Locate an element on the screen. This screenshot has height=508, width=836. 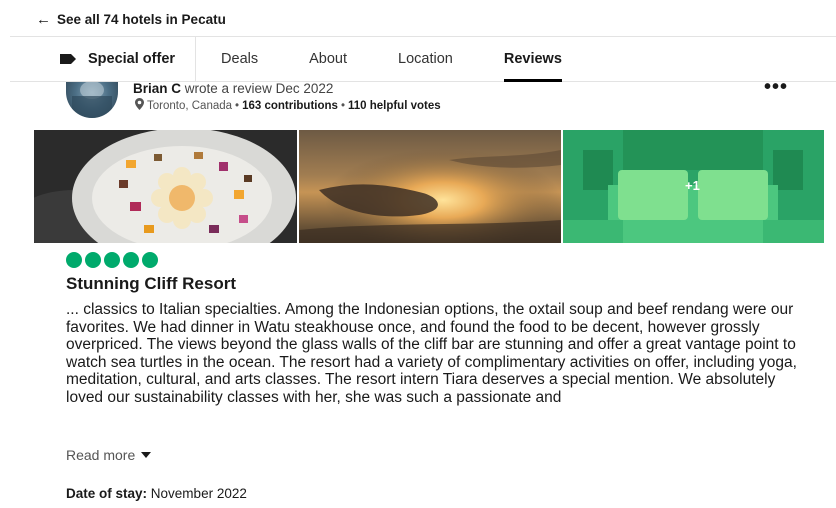
caret-down-icon is located at coordinates (146, 455).